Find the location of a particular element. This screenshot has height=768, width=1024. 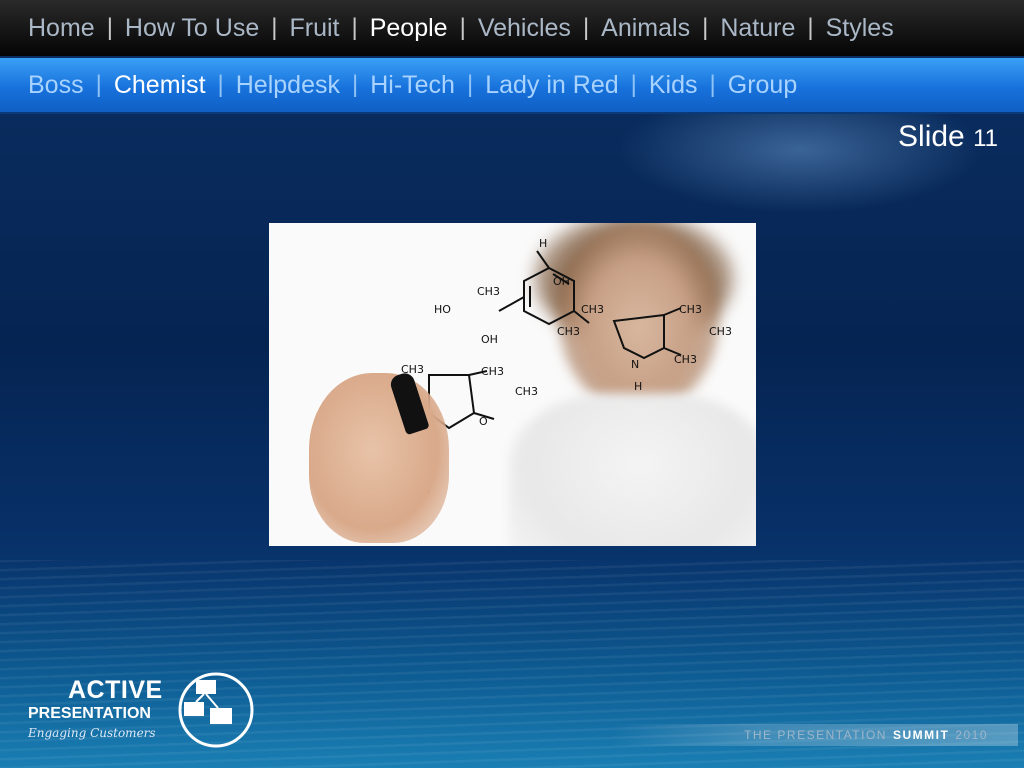

molecule-label: HO is located at coordinates (442, 309).